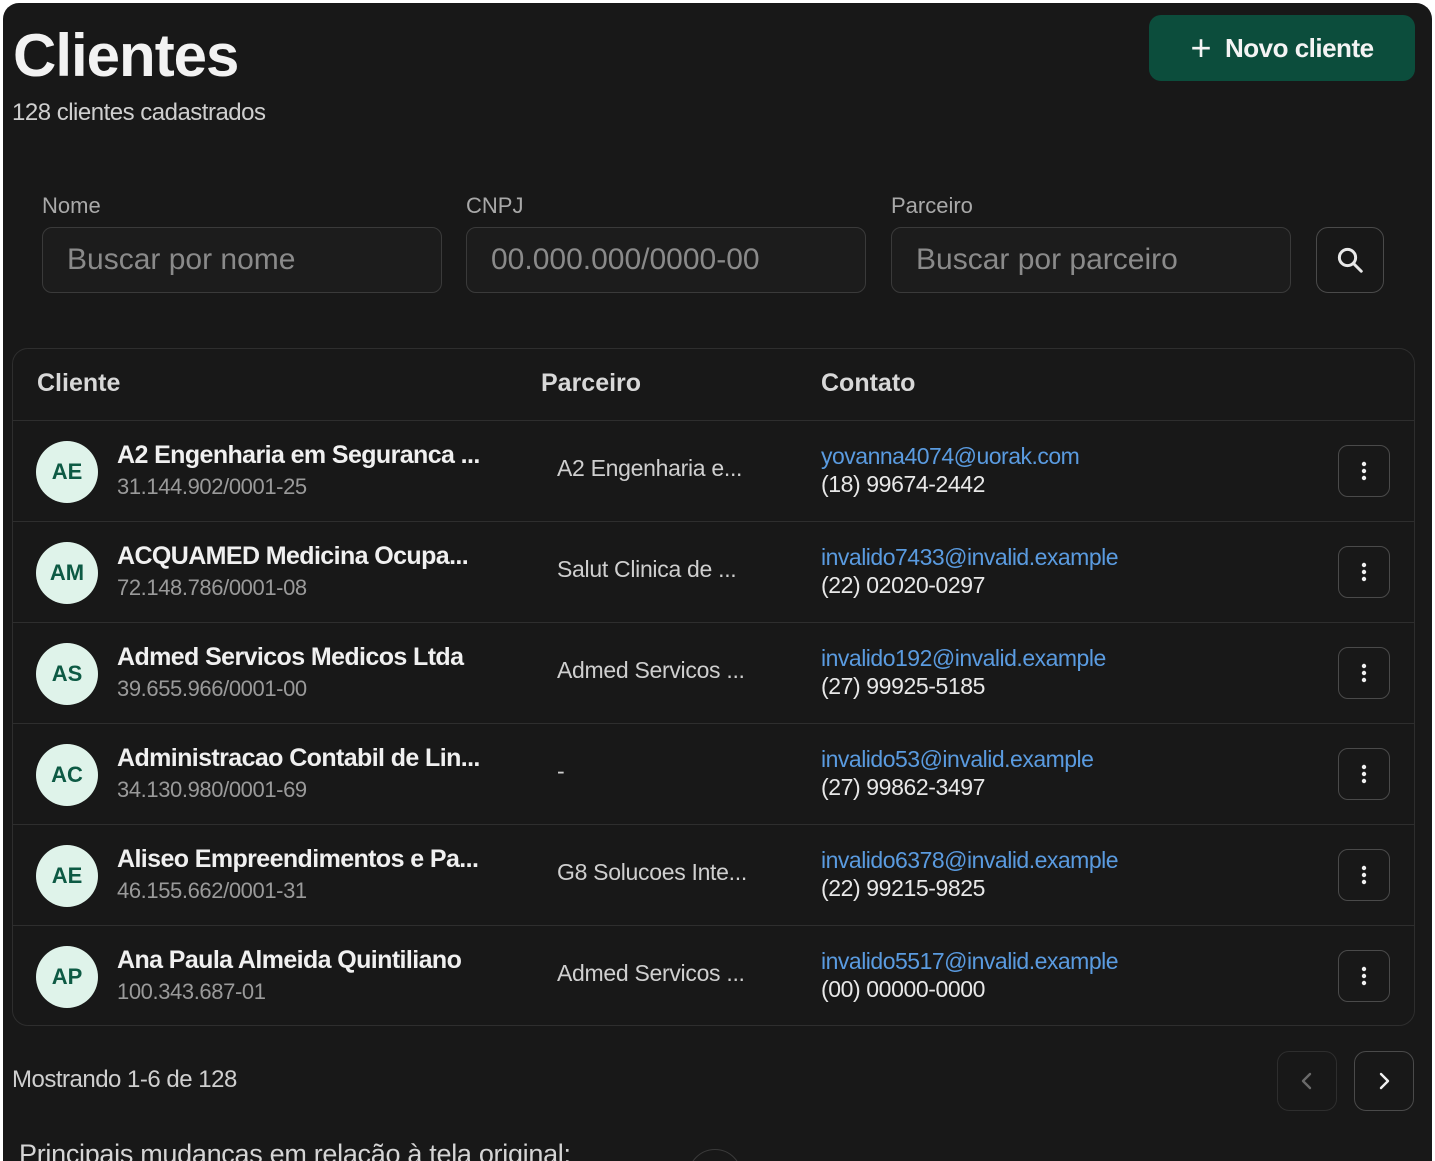 The height and width of the screenshot is (1161, 1435). What do you see at coordinates (79, 383) in the screenshot?
I see `column-header-cliente: Cliente` at bounding box center [79, 383].